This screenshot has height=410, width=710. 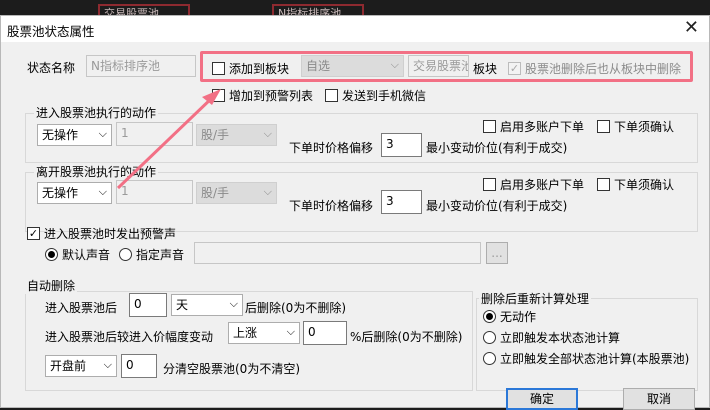 What do you see at coordinates (211, 97) in the screenshot?
I see `annotation-arrow-head` at bounding box center [211, 97].